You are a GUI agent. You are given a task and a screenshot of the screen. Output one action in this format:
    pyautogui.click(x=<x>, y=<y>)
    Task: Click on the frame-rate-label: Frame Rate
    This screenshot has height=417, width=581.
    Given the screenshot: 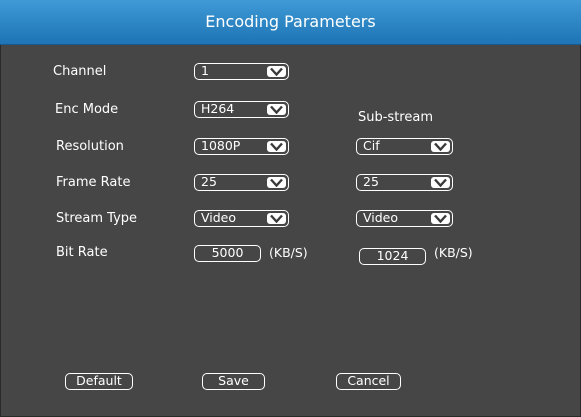 What is the action you would take?
    pyautogui.click(x=93, y=182)
    